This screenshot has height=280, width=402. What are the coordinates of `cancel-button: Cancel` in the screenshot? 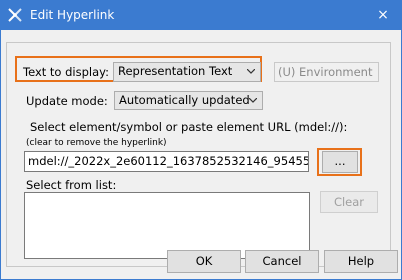 It's located at (282, 261).